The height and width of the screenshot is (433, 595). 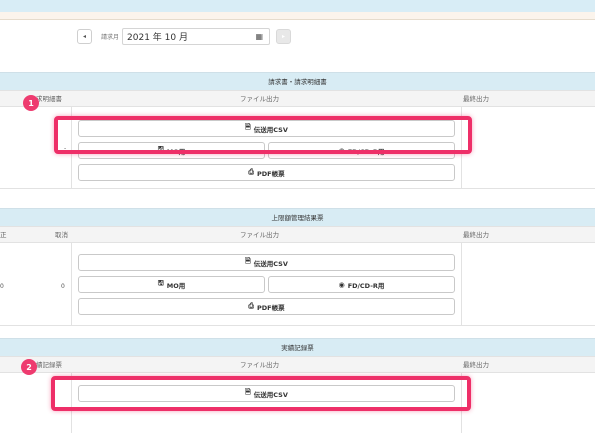 I want to click on billing-month-nav: ◂ 請求月 2021 年 10 月 ▦ ▸, so click(x=184, y=36).